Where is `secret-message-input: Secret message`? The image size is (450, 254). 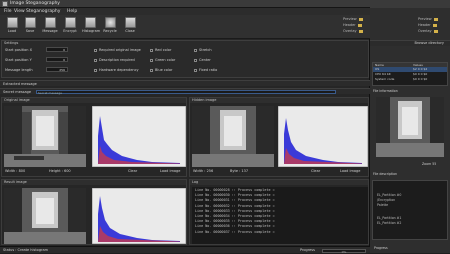 secret-message-input: Secret message is located at coordinates (186, 92).